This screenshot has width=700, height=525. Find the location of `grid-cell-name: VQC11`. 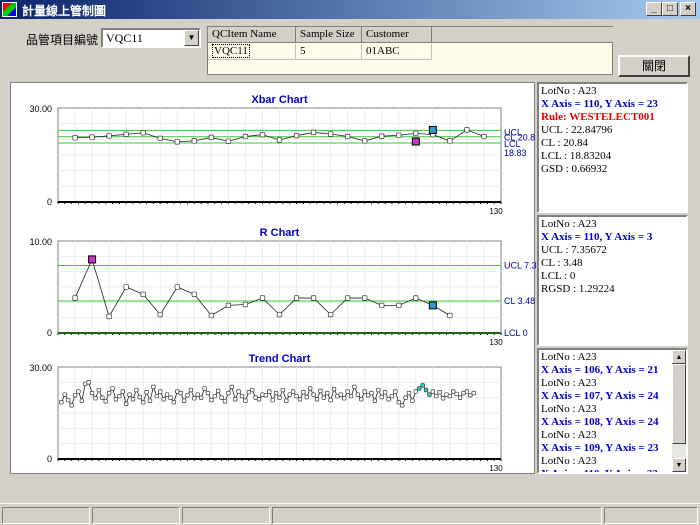

grid-cell-name: VQC11 is located at coordinates (231, 51).